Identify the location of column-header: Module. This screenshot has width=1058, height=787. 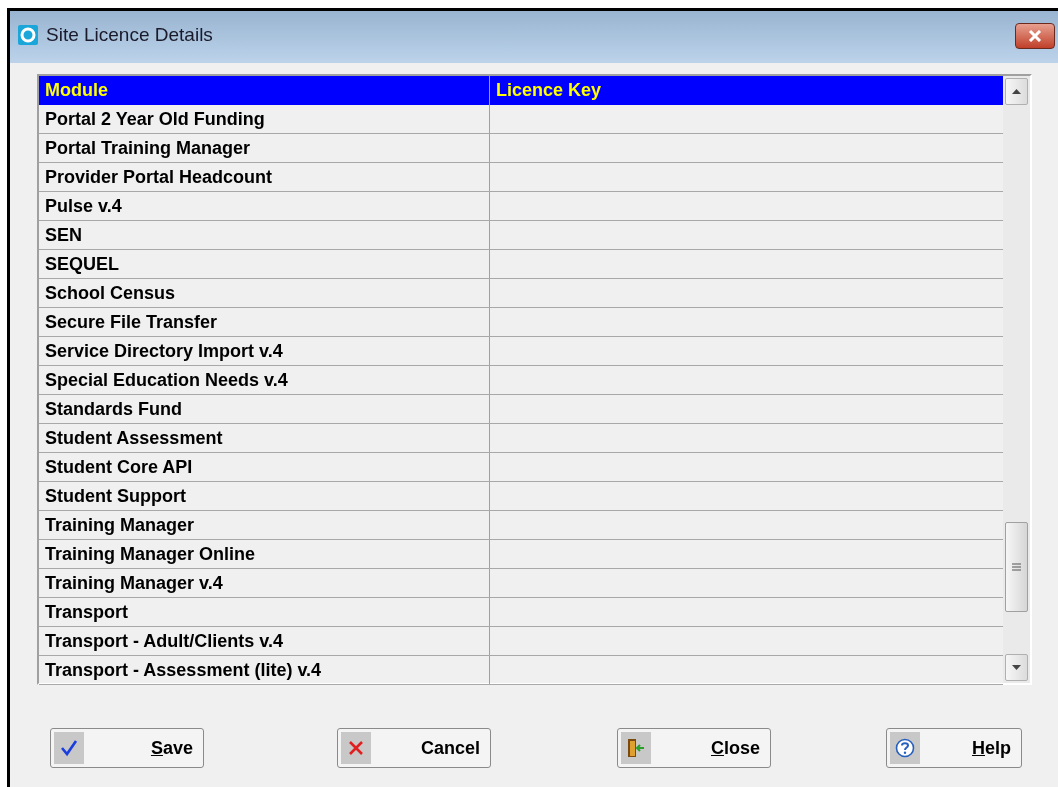
(264, 90).